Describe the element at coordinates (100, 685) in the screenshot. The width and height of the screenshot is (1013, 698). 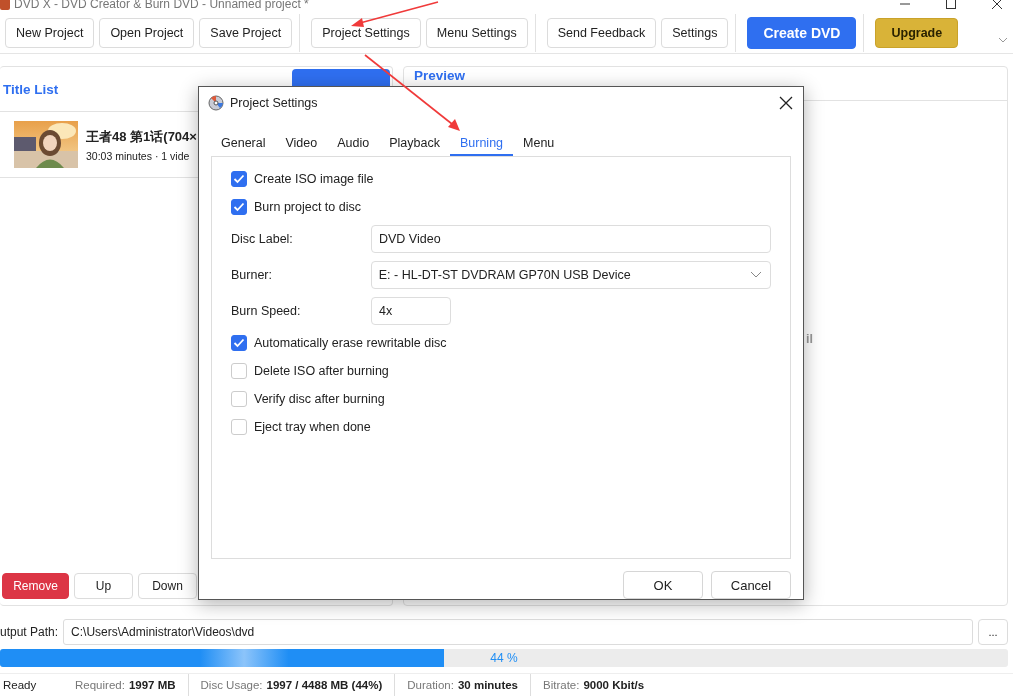
I see `status-label: Required:` at that location.